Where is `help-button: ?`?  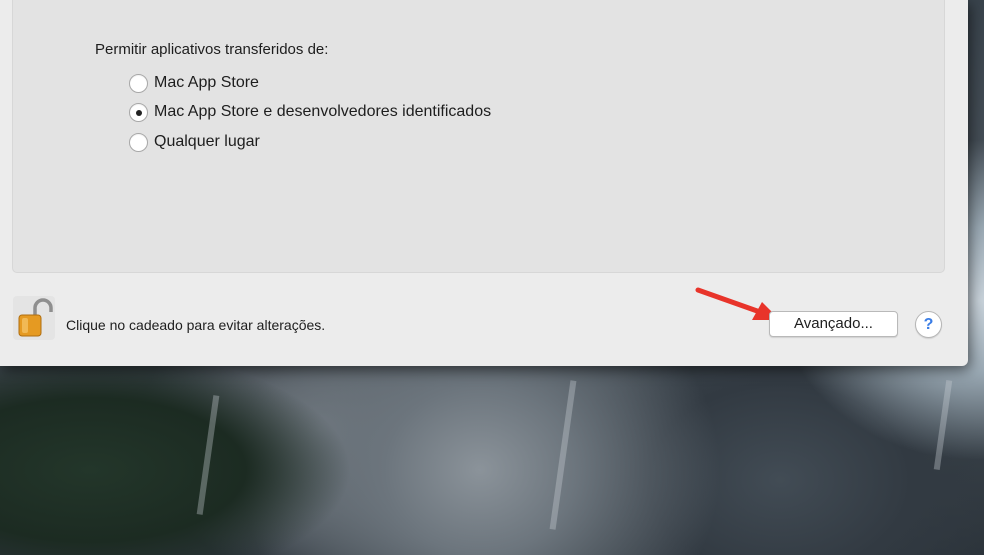
help-button: ? is located at coordinates (928, 324).